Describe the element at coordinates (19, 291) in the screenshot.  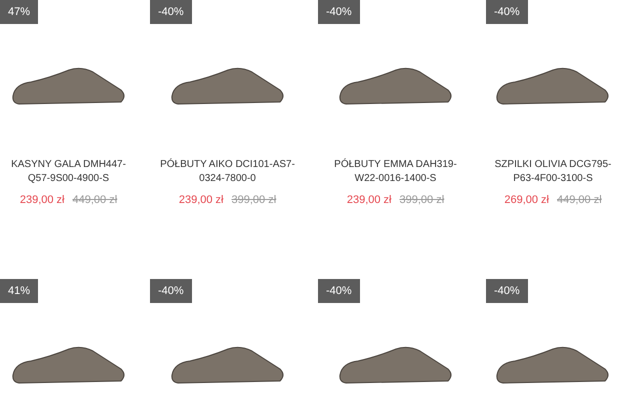
I see `discount-badge: 41%` at that location.